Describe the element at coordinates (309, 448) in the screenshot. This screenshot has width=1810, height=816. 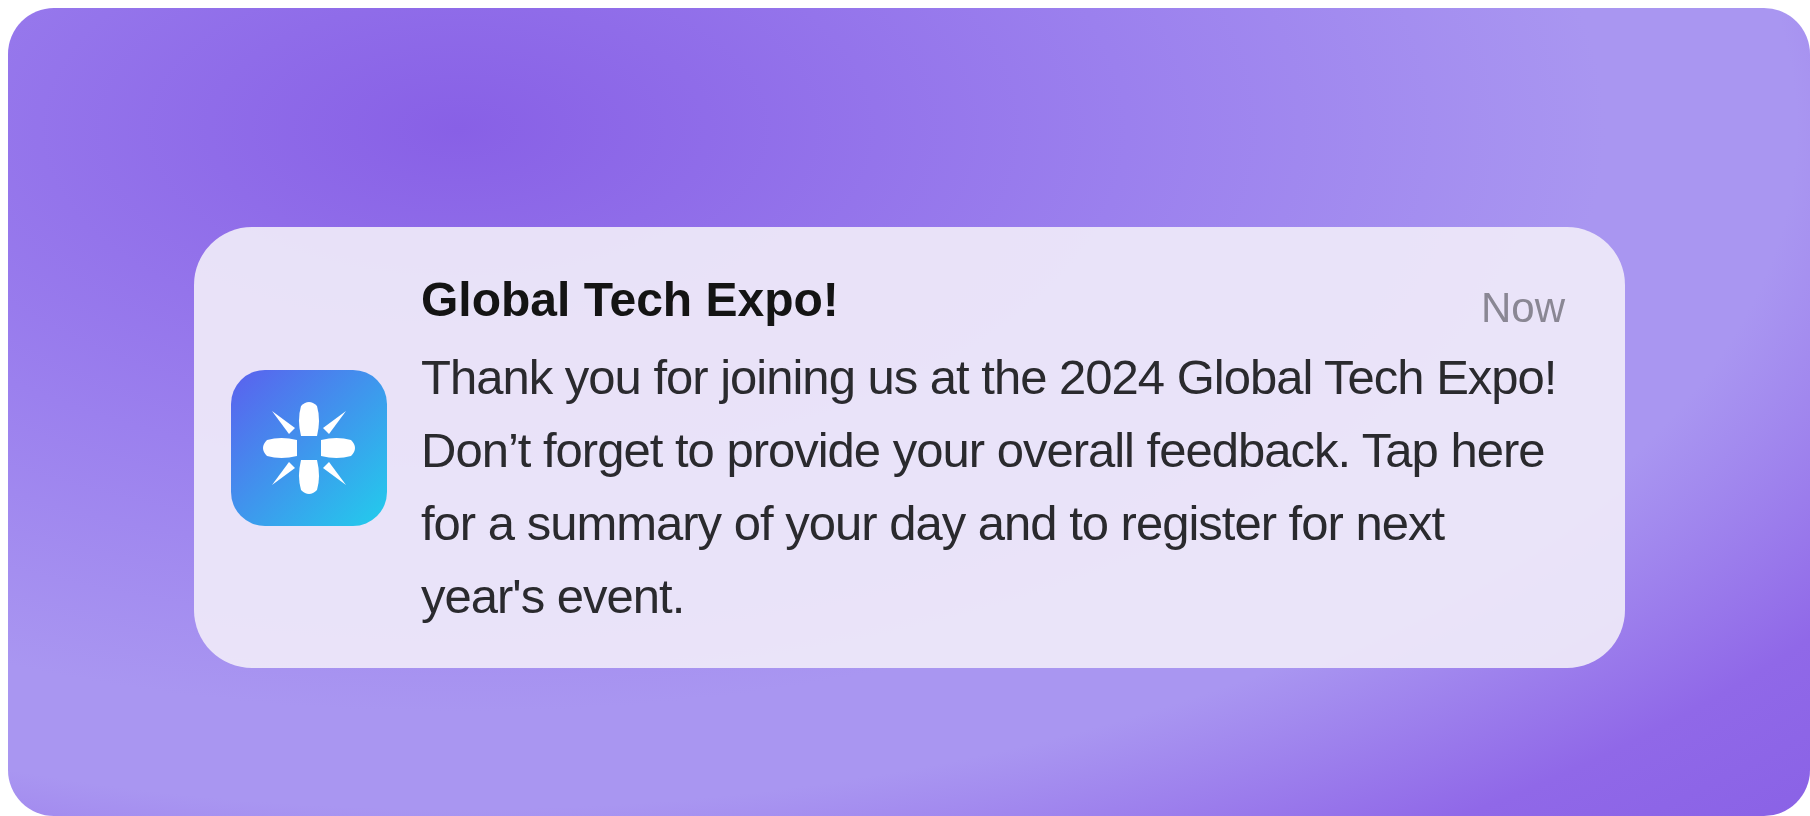
I see `app-icon` at that location.